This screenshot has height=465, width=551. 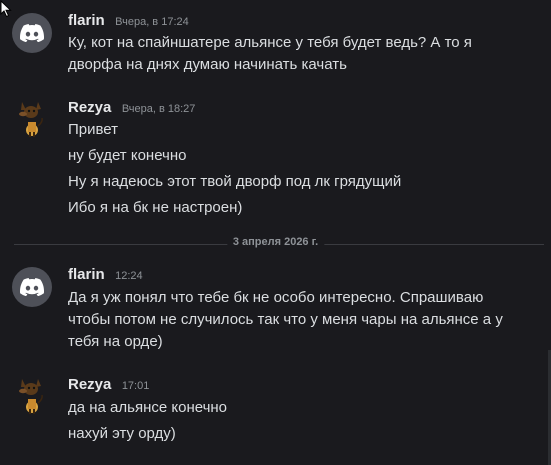 I want to click on message-header: flarin Вчера, в 17:24, so click(x=128, y=21).